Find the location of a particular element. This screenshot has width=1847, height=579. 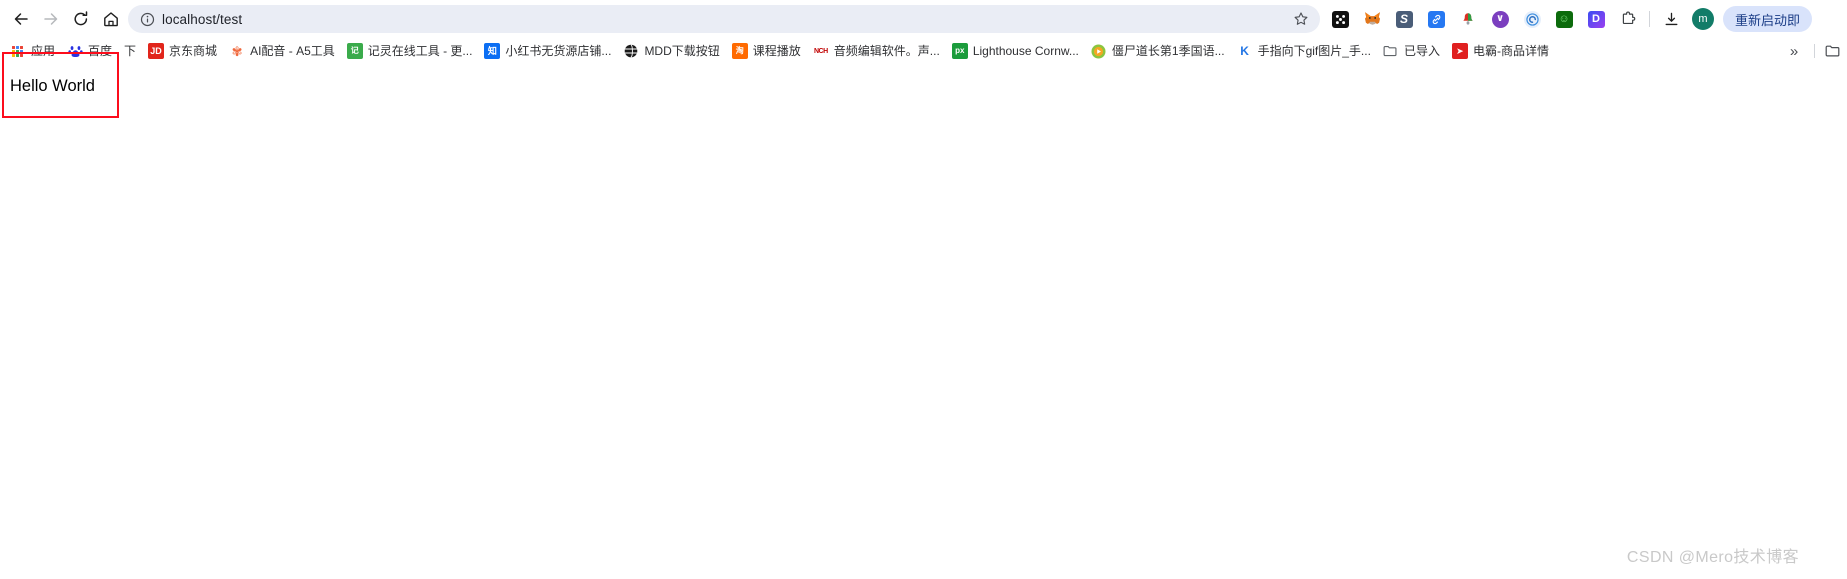

relaunch-button: 重新启动即 is located at coordinates (1768, 19).